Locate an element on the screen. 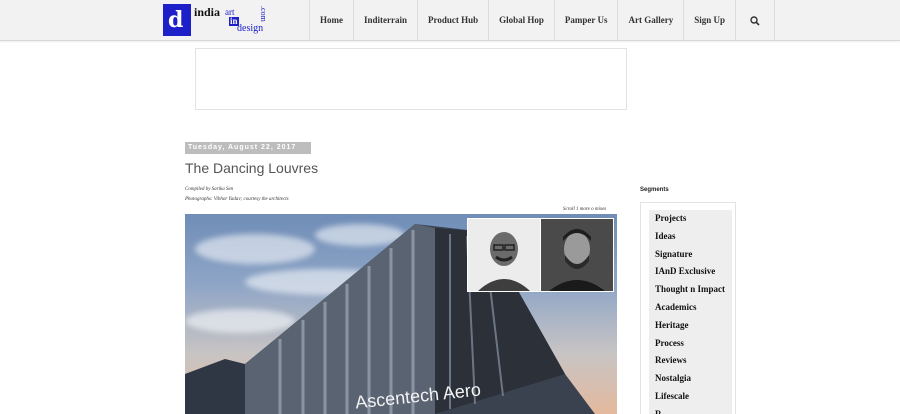  segment-lifescale: Lifescale is located at coordinates (690, 397).